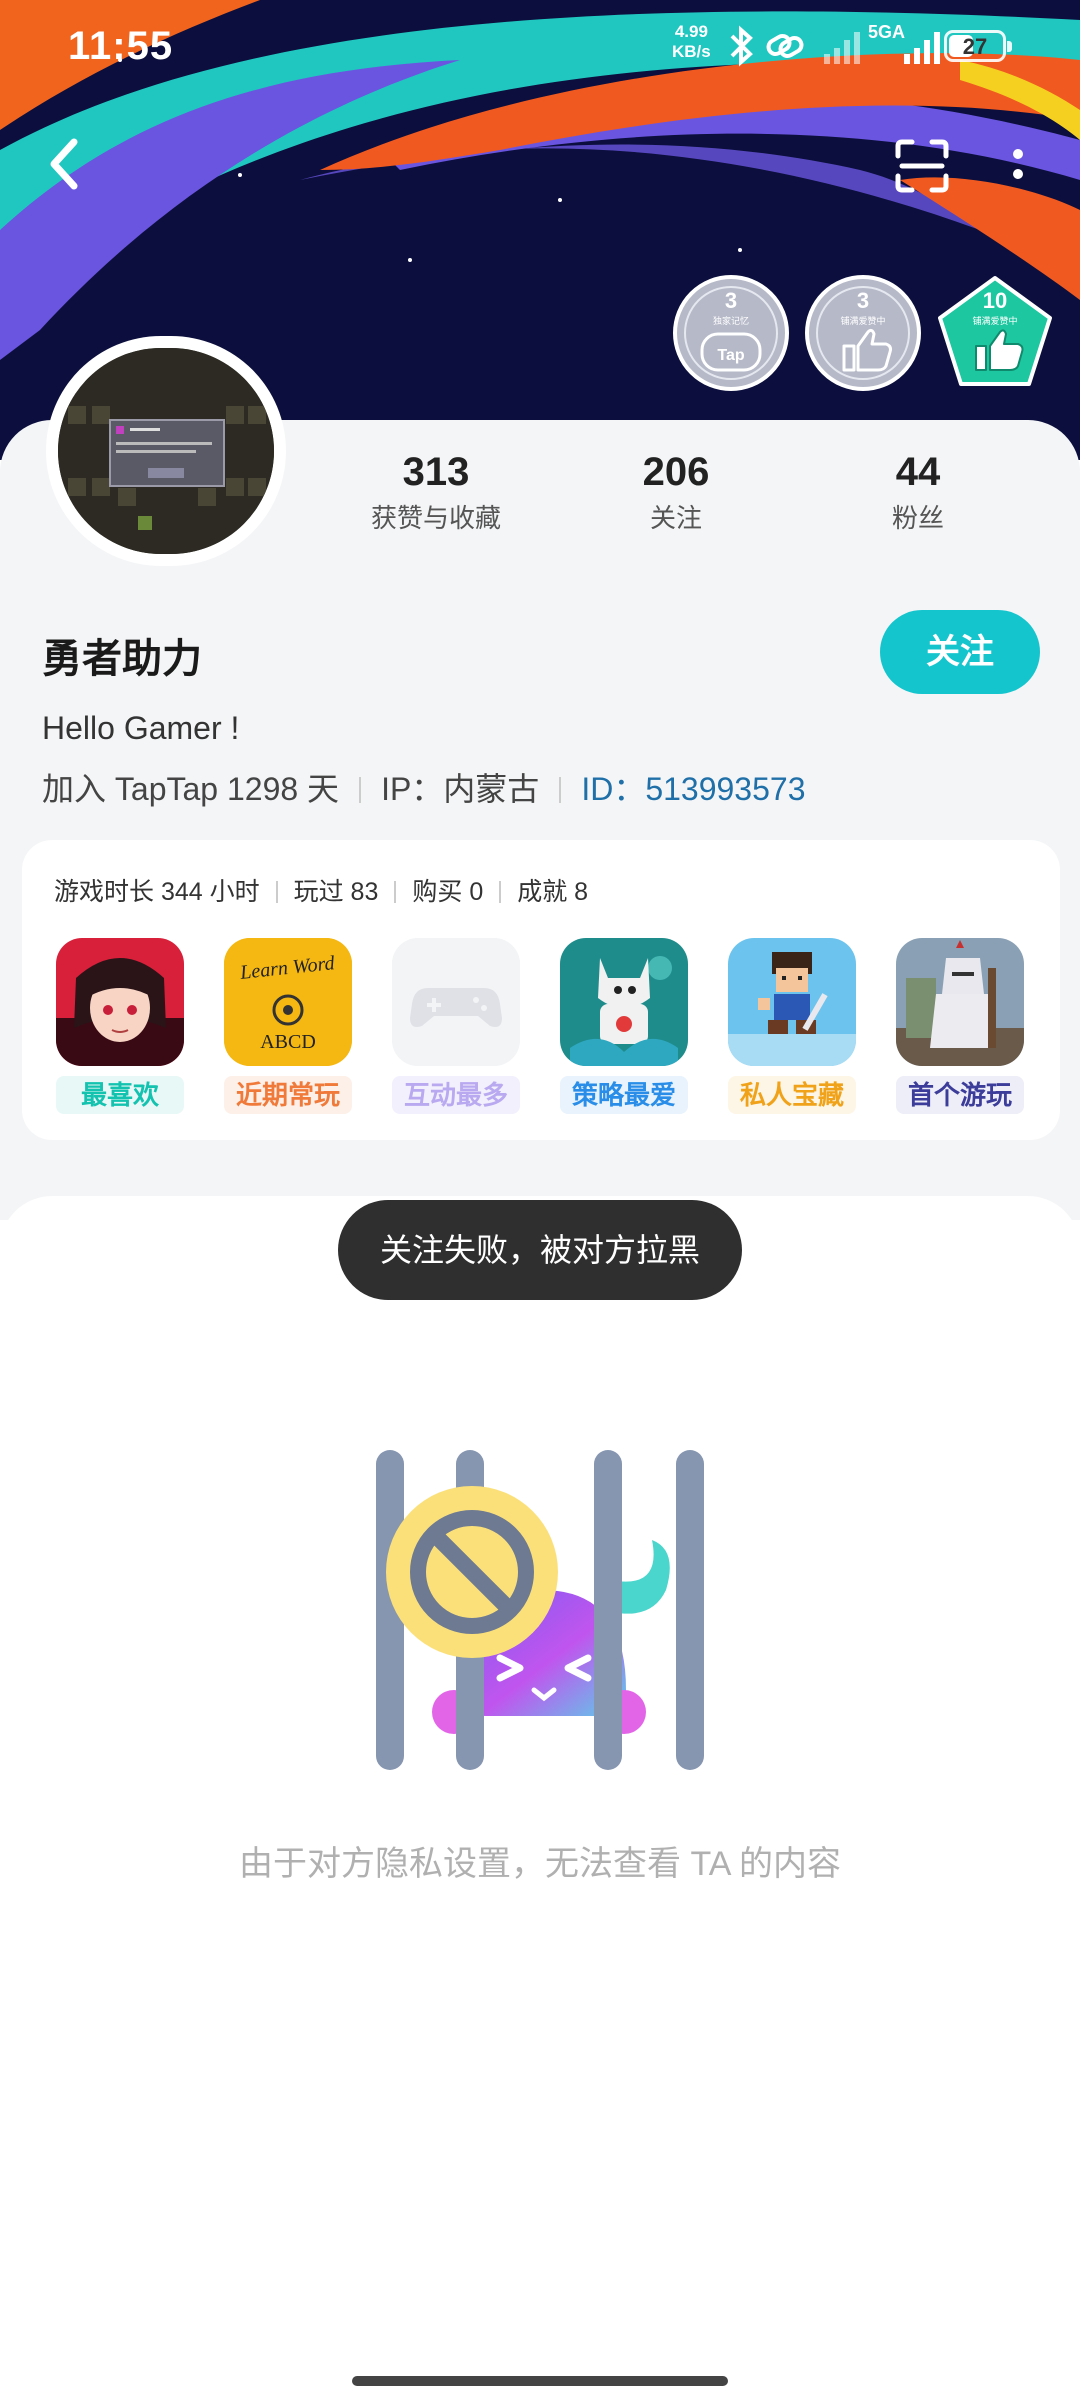 The width and height of the screenshot is (1080, 2400). What do you see at coordinates (65, 164) in the screenshot?
I see `back-icon` at bounding box center [65, 164].